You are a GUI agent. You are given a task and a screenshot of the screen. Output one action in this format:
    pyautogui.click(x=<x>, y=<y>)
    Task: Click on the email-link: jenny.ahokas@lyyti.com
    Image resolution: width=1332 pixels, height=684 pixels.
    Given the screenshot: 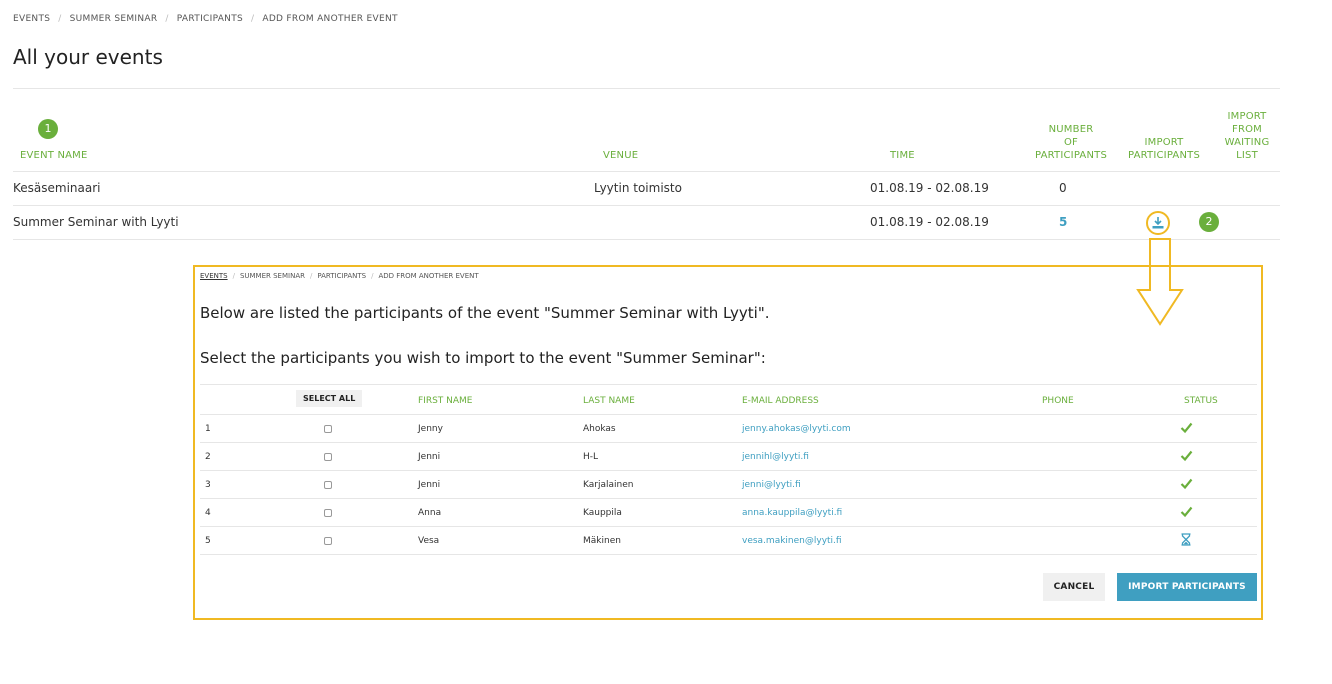 What is the action you would take?
    pyautogui.click(x=796, y=429)
    